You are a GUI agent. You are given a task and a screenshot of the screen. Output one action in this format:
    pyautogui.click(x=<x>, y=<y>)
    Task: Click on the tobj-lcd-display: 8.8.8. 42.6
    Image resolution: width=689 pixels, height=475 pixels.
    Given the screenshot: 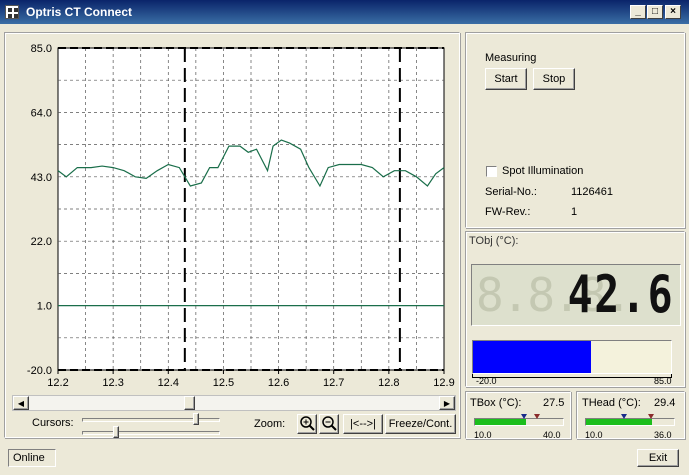 What is the action you would take?
    pyautogui.click(x=576, y=295)
    